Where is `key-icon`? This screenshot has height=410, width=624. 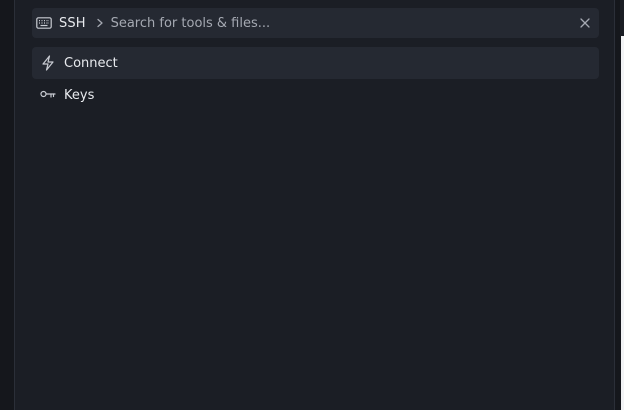
key-icon is located at coordinates (48, 95).